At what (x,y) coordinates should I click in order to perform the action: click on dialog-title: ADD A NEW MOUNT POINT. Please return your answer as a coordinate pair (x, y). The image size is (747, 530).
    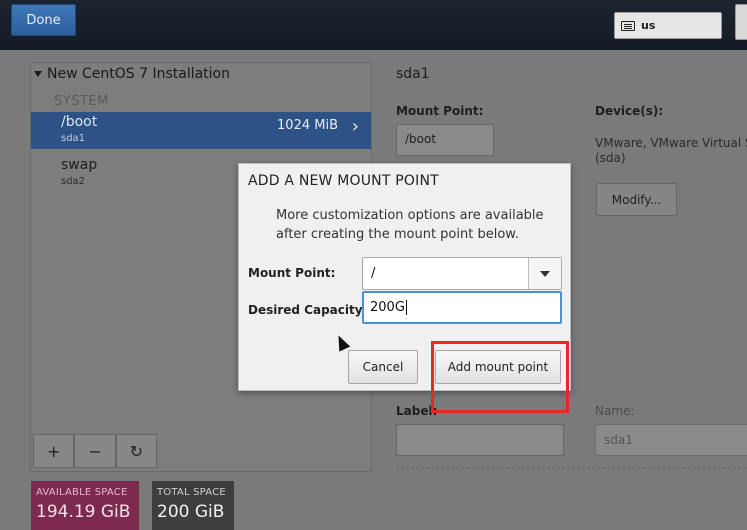
    Looking at the image, I should click on (343, 181).